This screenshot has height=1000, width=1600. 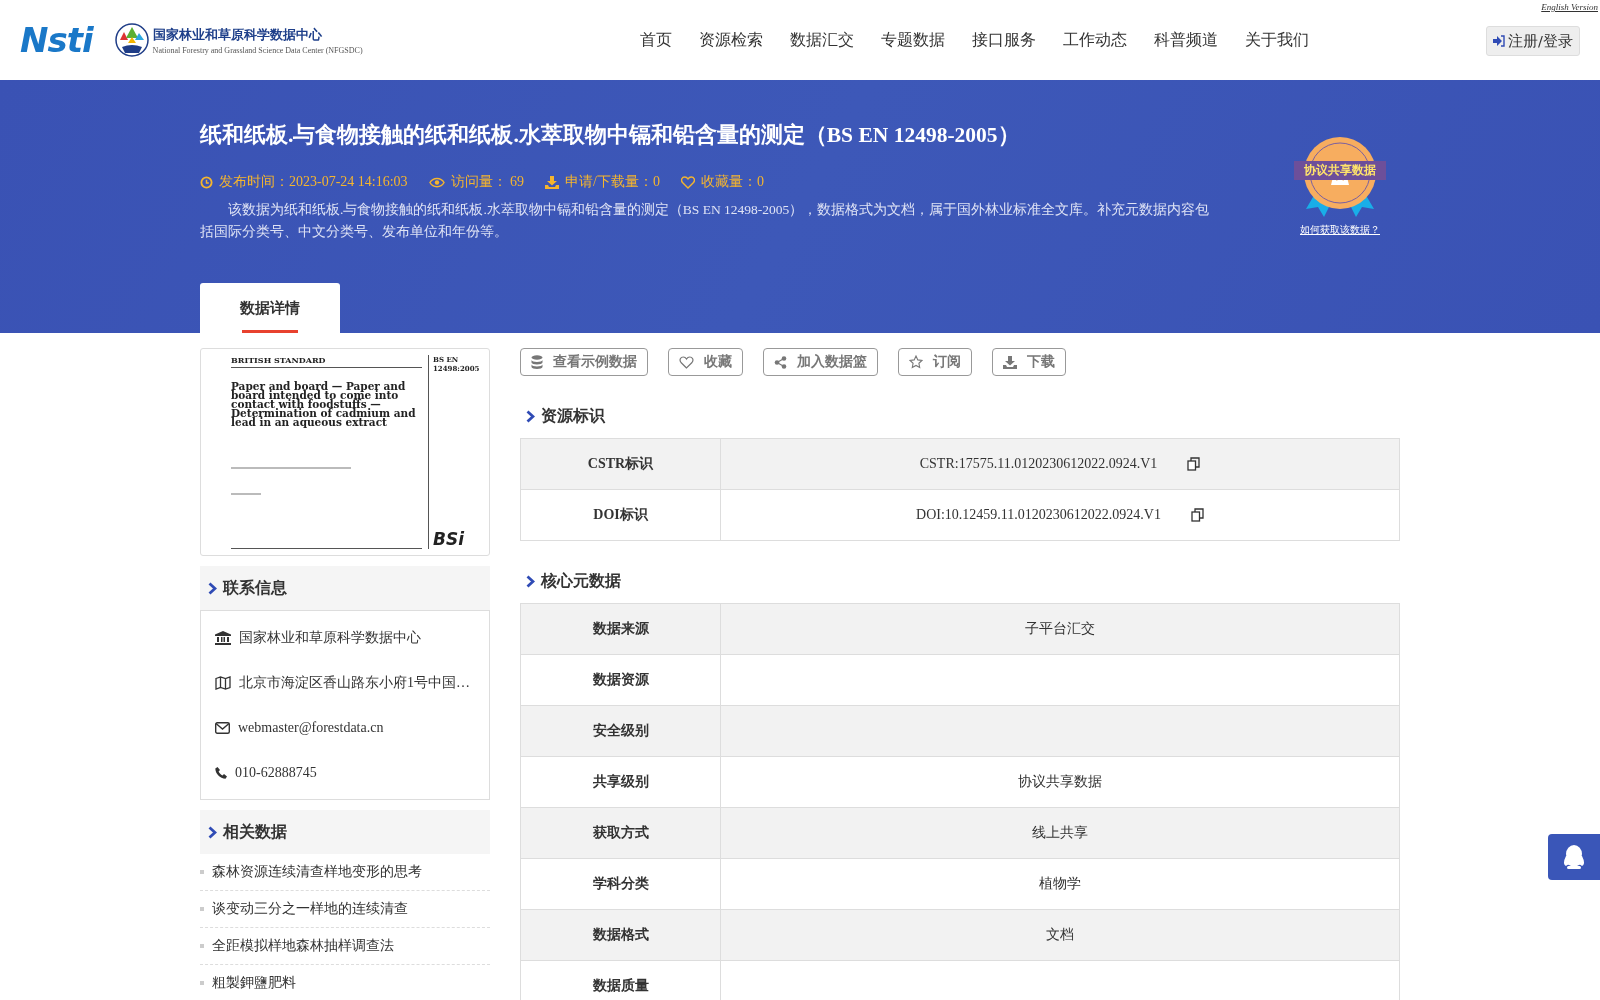 I want to click on table-cell: 植物学, so click(x=1060, y=884).